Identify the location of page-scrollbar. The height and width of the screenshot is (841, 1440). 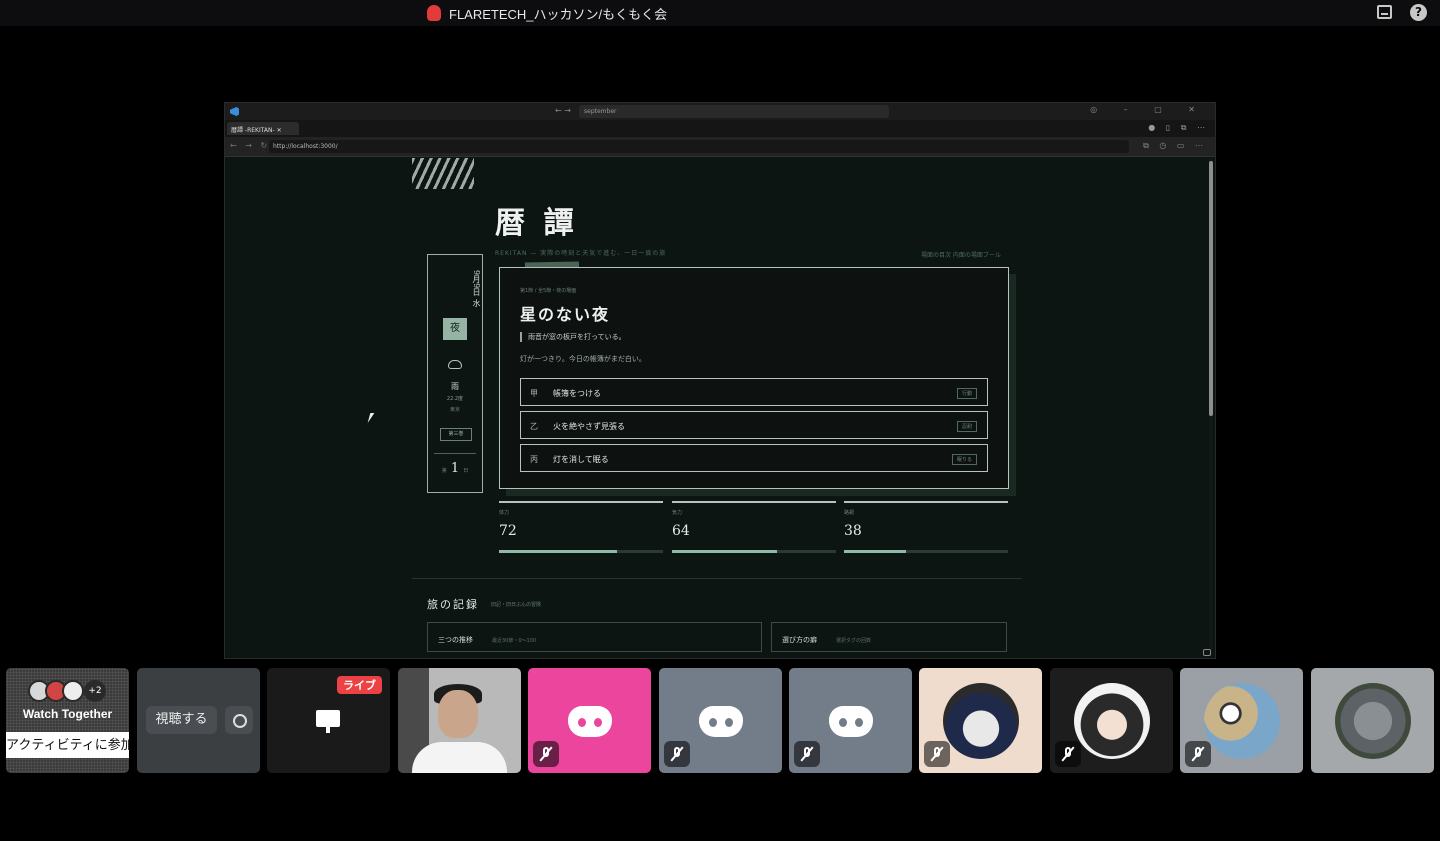
(1211, 404).